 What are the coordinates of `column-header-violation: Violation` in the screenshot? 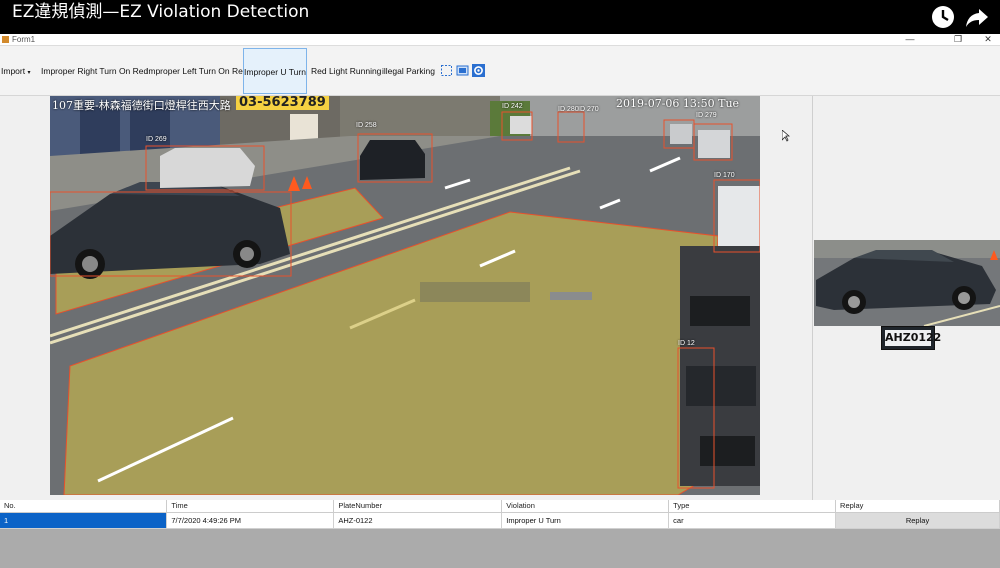 It's located at (585, 506).